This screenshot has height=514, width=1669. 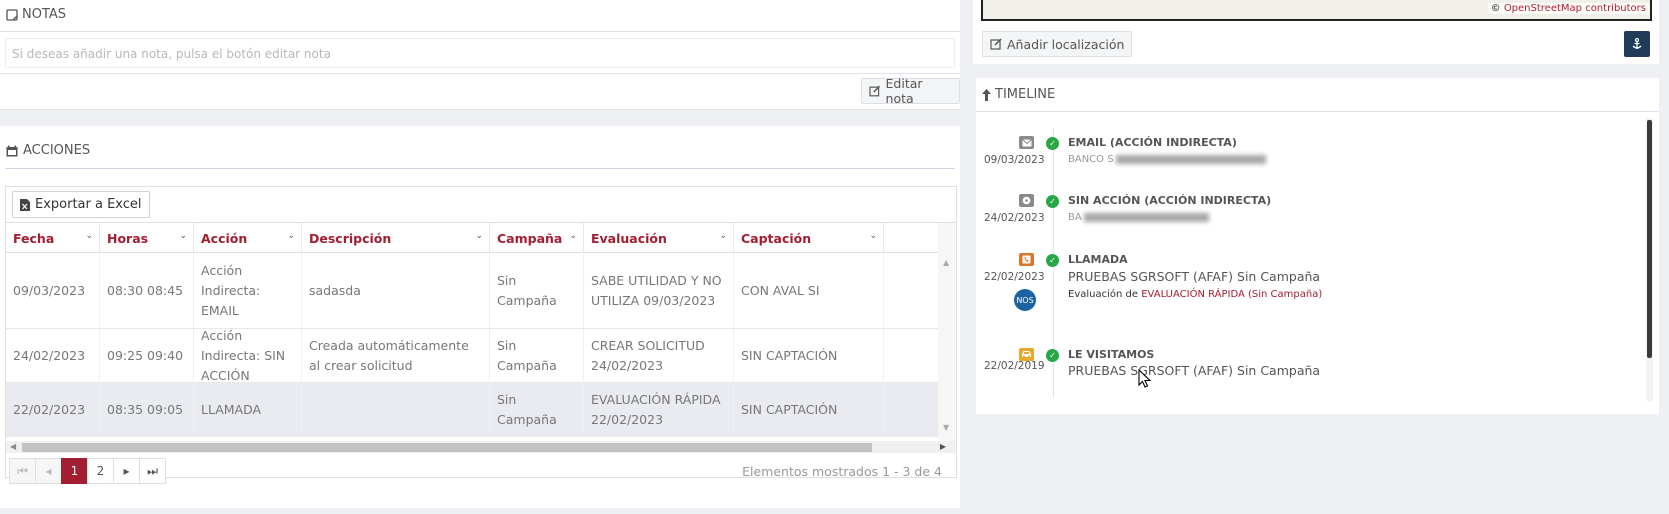 I want to click on cell-captacion: SIN CAPTACIÓN, so click(x=809, y=409).